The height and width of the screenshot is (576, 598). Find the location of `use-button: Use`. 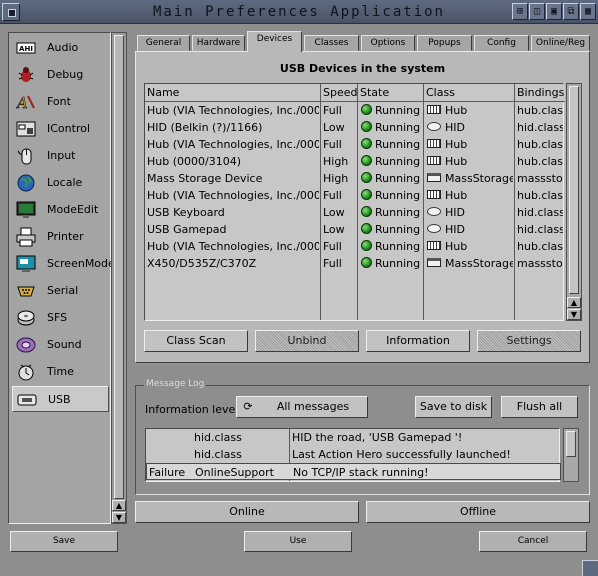

use-button: Use is located at coordinates (298, 541).